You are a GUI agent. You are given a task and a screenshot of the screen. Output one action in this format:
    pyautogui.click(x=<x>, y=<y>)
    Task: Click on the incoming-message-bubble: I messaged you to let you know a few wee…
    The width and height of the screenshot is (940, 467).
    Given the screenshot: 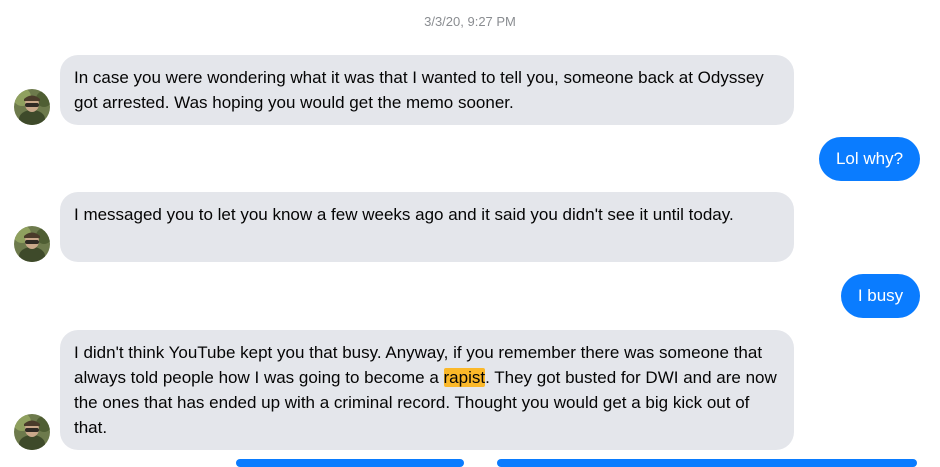 What is the action you would take?
    pyautogui.click(x=427, y=227)
    